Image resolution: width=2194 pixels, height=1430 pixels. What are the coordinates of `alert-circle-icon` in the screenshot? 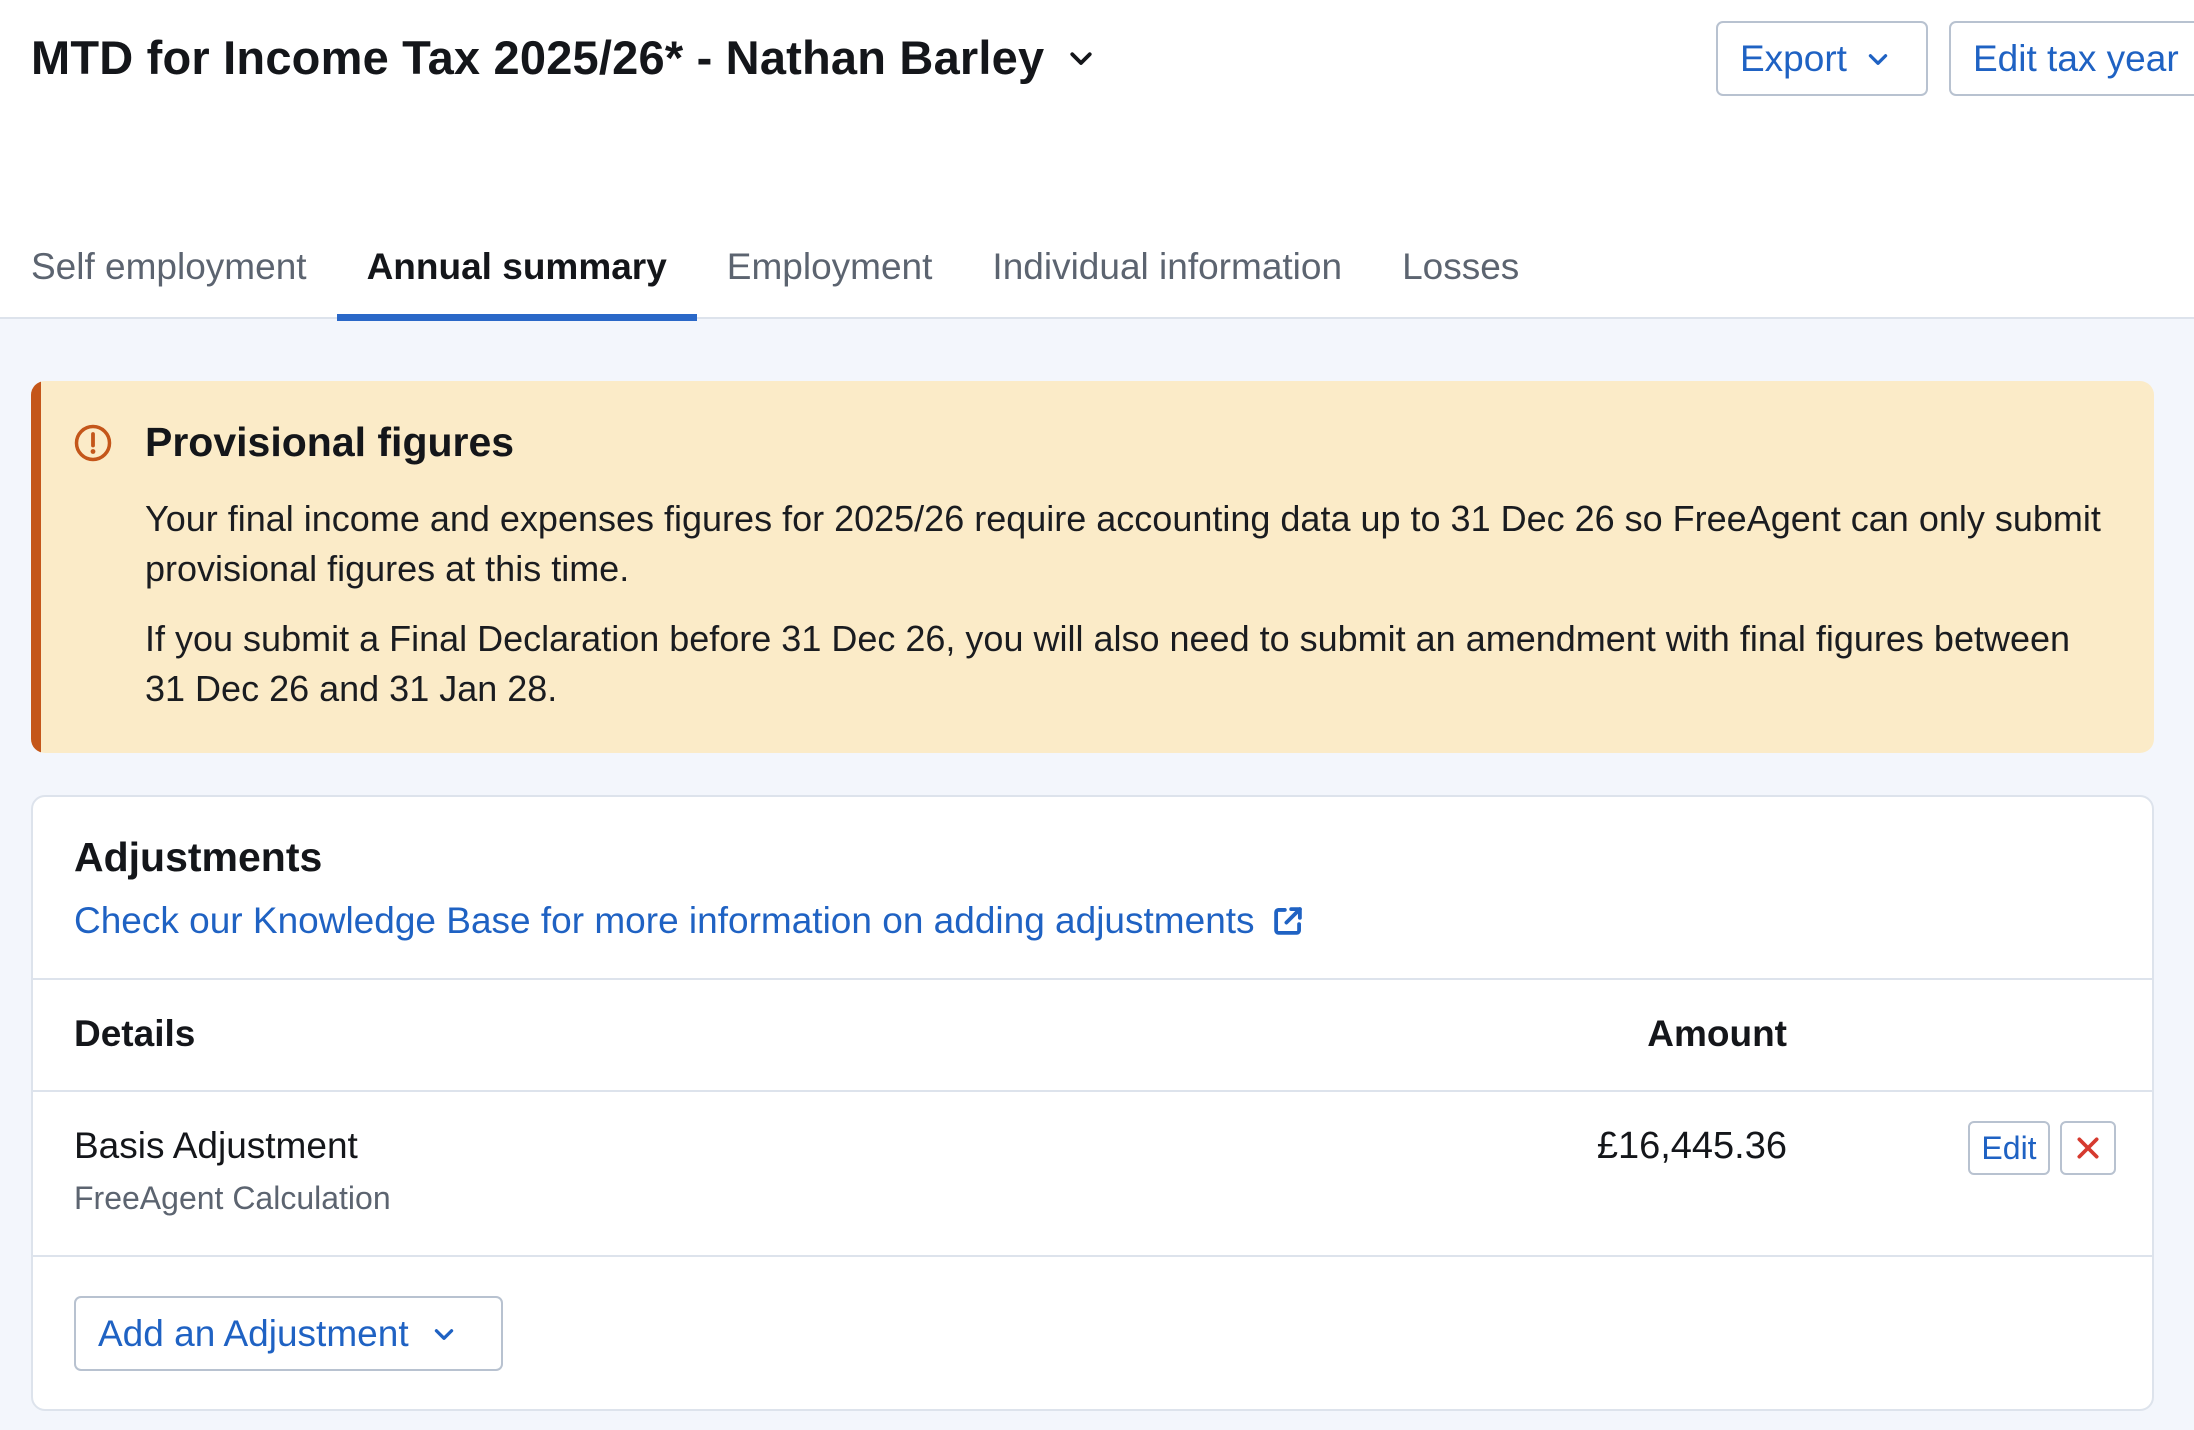 It's located at (93, 443).